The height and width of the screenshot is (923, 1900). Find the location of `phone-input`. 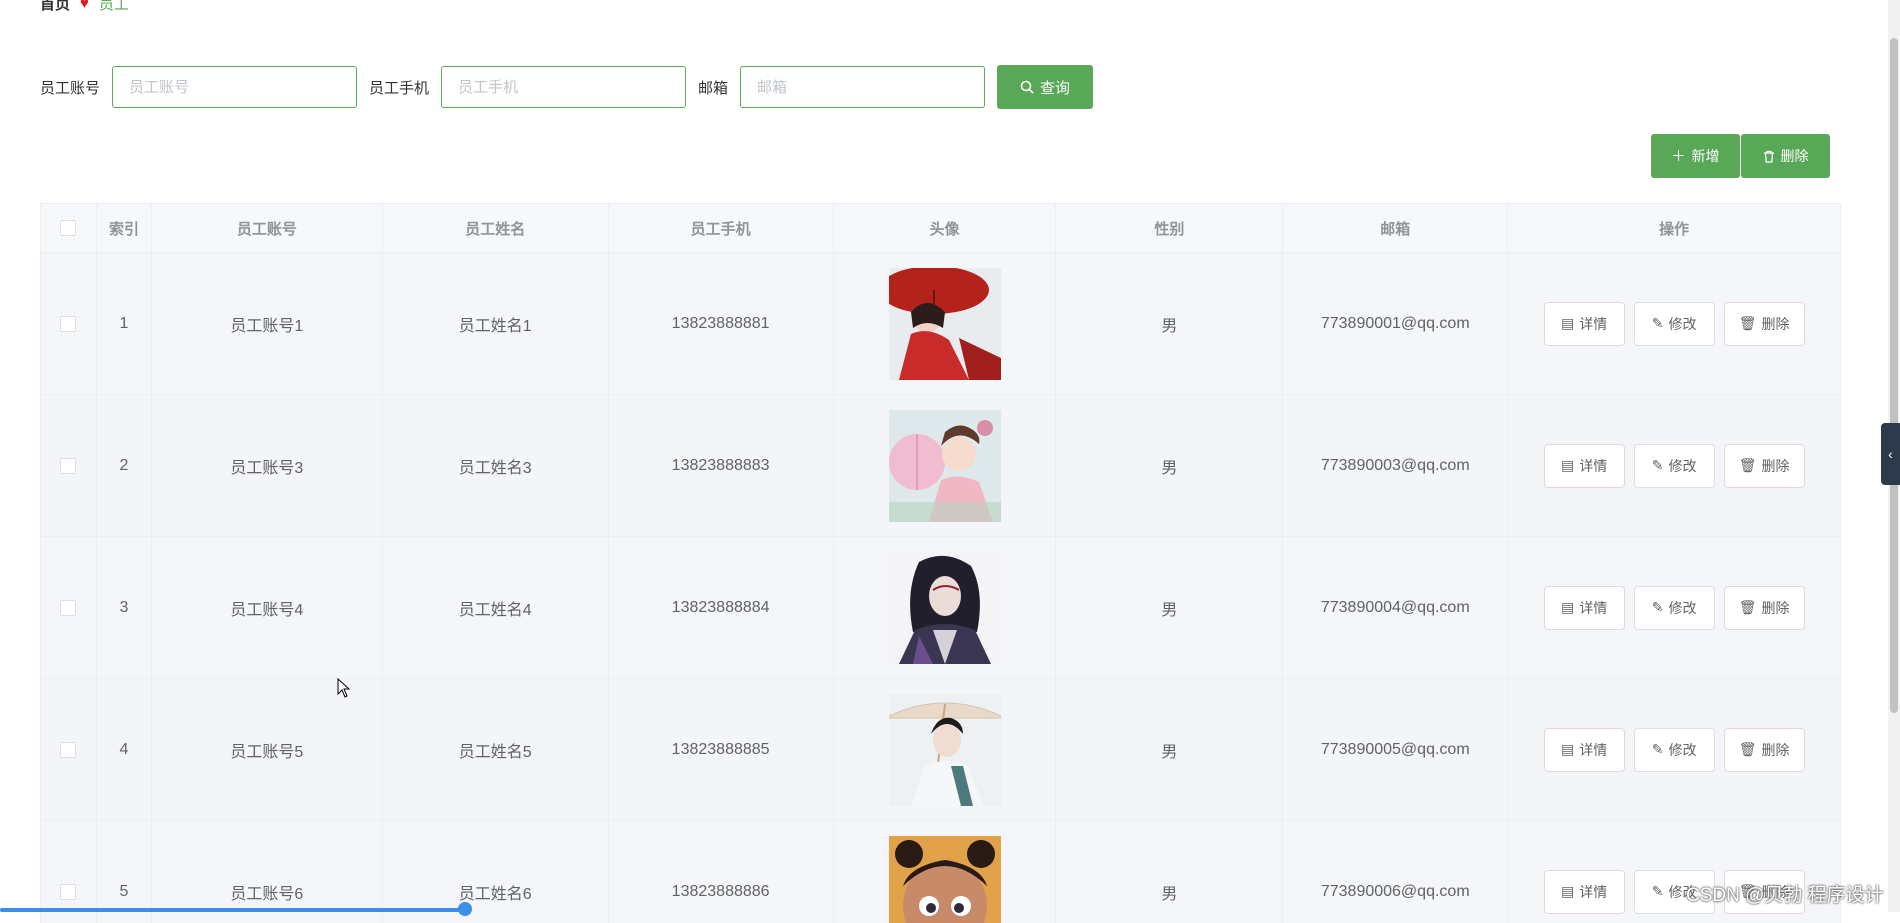

phone-input is located at coordinates (563, 87).